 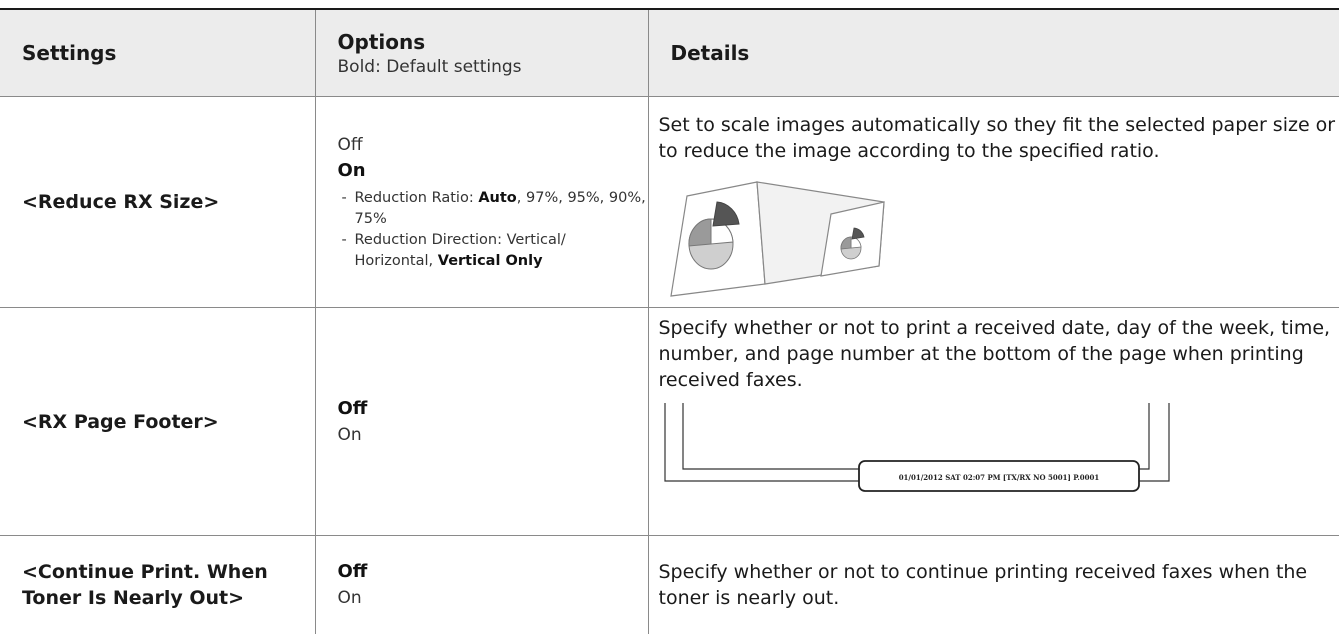 I want to click on sub-option-ratio-default: Auto, so click(x=497, y=198).